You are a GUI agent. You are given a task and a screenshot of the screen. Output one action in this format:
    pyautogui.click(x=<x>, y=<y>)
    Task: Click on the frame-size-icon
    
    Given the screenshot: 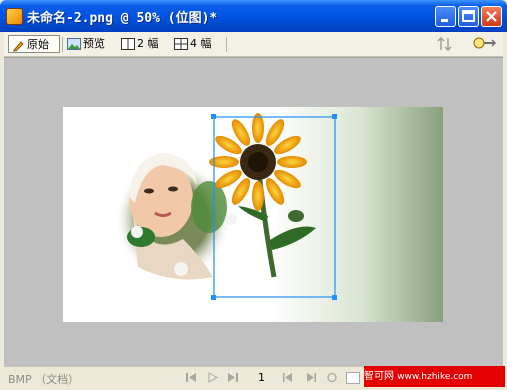 What is the action you would take?
    pyautogui.click(x=353, y=378)
    